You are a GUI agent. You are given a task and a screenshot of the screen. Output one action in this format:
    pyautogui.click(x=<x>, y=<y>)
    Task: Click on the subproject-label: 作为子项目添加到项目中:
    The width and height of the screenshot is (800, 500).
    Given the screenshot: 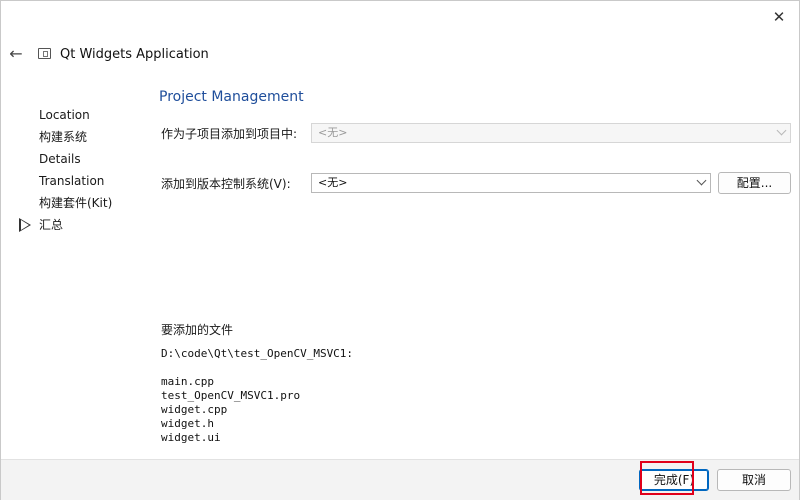 What is the action you would take?
    pyautogui.click(x=229, y=134)
    